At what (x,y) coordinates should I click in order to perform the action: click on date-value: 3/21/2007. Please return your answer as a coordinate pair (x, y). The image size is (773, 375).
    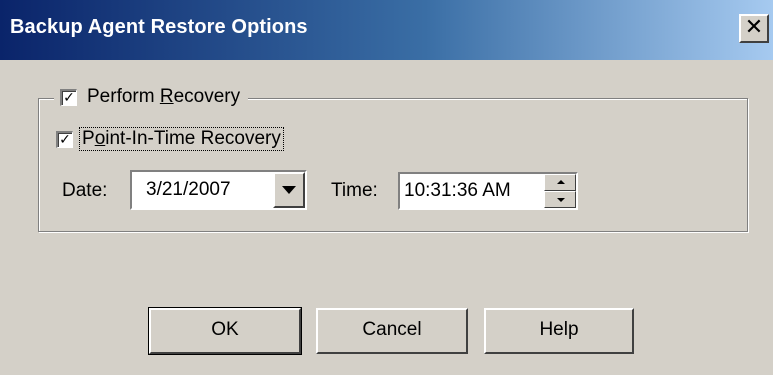
    Looking at the image, I should click on (188, 190).